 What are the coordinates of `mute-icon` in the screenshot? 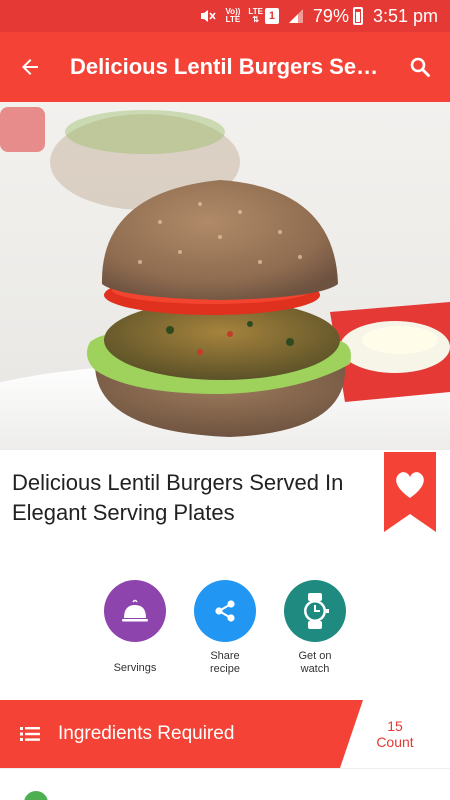 It's located at (208, 16).